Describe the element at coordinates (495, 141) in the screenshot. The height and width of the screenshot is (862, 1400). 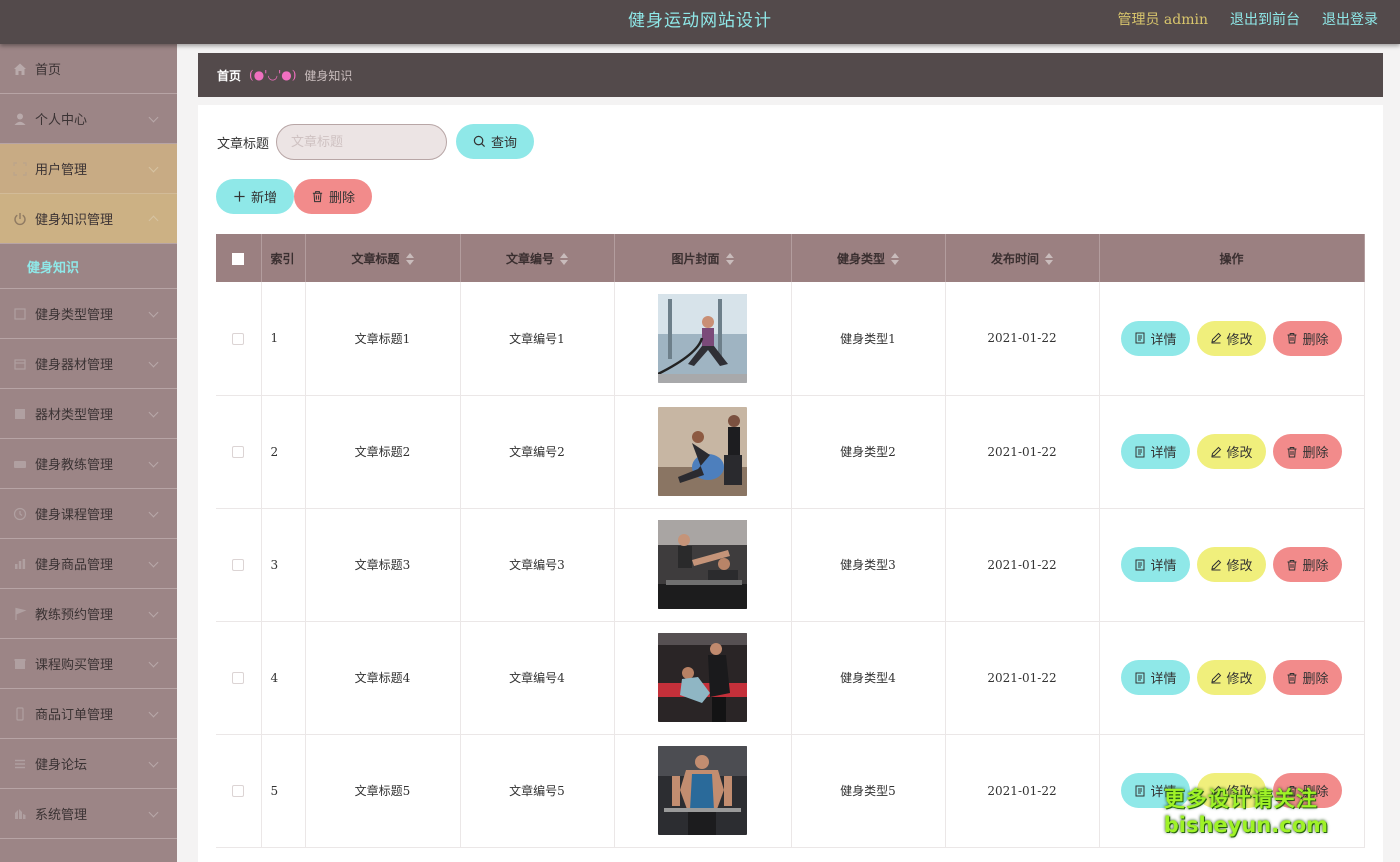
I see `query-button: 查询` at that location.